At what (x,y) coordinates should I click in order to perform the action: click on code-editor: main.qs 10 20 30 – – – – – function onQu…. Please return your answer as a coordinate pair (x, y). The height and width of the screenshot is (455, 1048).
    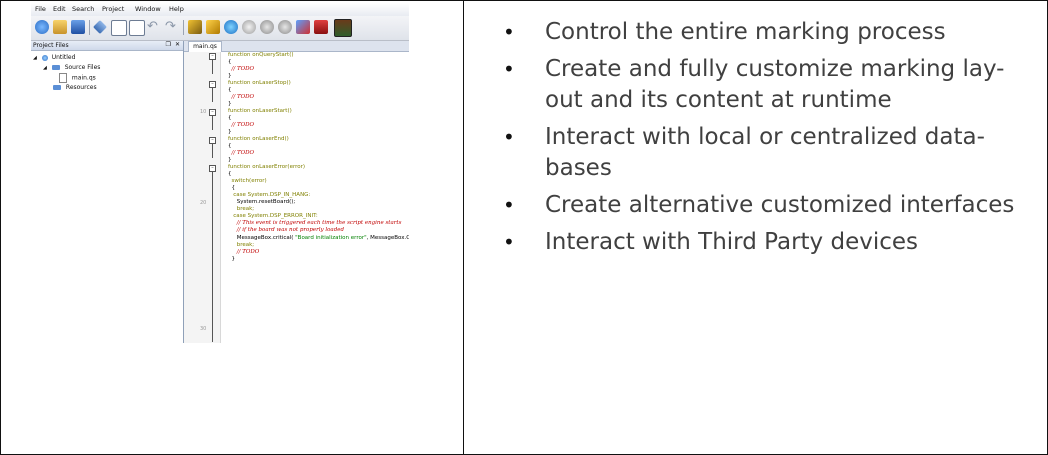
    Looking at the image, I should click on (296, 192).